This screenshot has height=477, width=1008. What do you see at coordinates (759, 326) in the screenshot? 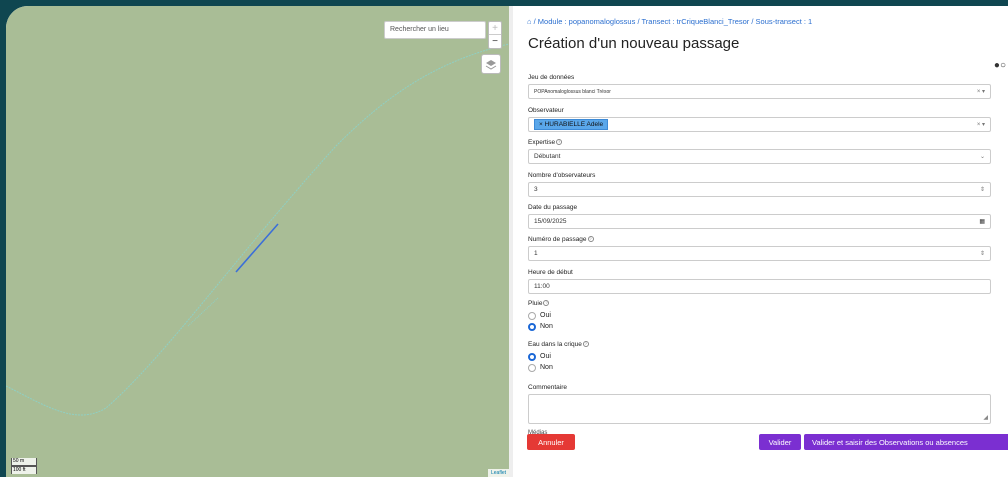
I see `rain-option-non: Non` at bounding box center [759, 326].